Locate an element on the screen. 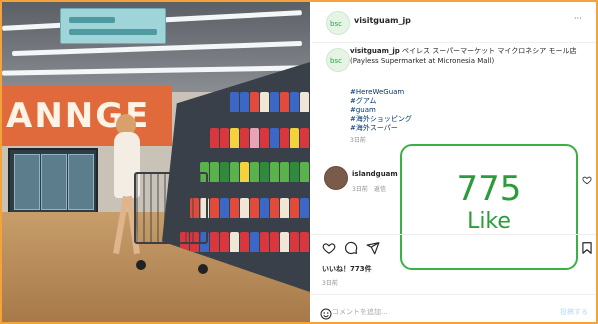 Image resolution: width=598 pixels, height=324 pixels. caption-avatar: bsc is located at coordinates (338, 60).